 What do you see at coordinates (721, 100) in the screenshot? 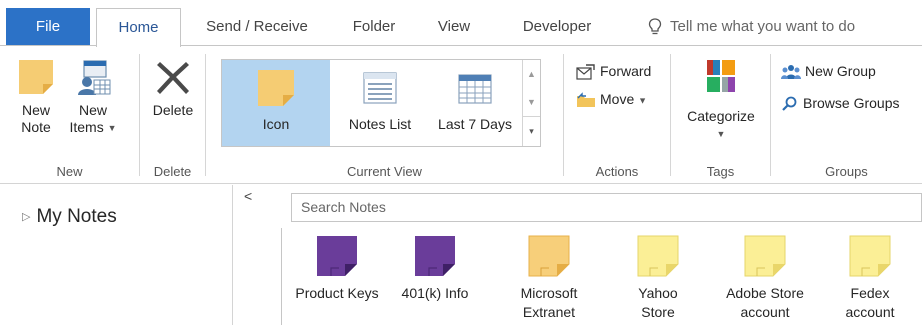
I see `categorize-button: Categorize ▼` at bounding box center [721, 100].